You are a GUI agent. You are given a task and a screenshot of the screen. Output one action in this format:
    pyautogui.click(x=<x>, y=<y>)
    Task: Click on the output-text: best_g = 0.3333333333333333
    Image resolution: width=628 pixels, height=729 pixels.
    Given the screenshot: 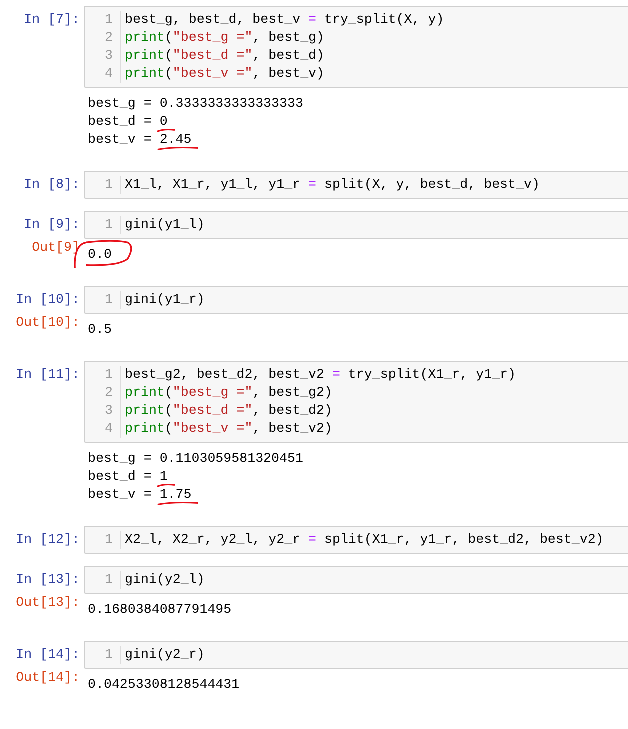 What is the action you would take?
    pyautogui.click(x=196, y=104)
    